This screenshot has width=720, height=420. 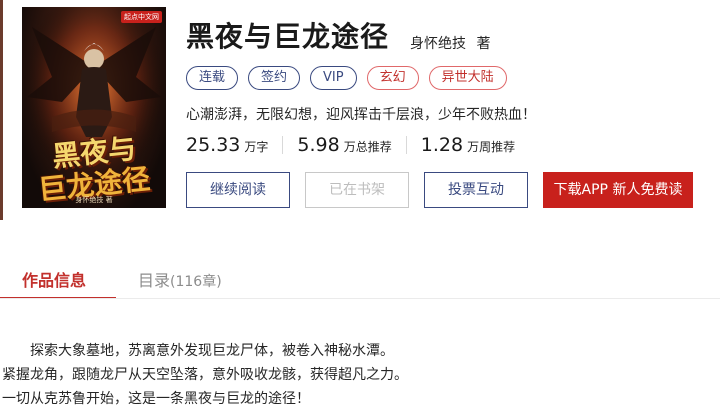 I want to click on tag-genre-fantasy: 玄幻, so click(x=392, y=78).